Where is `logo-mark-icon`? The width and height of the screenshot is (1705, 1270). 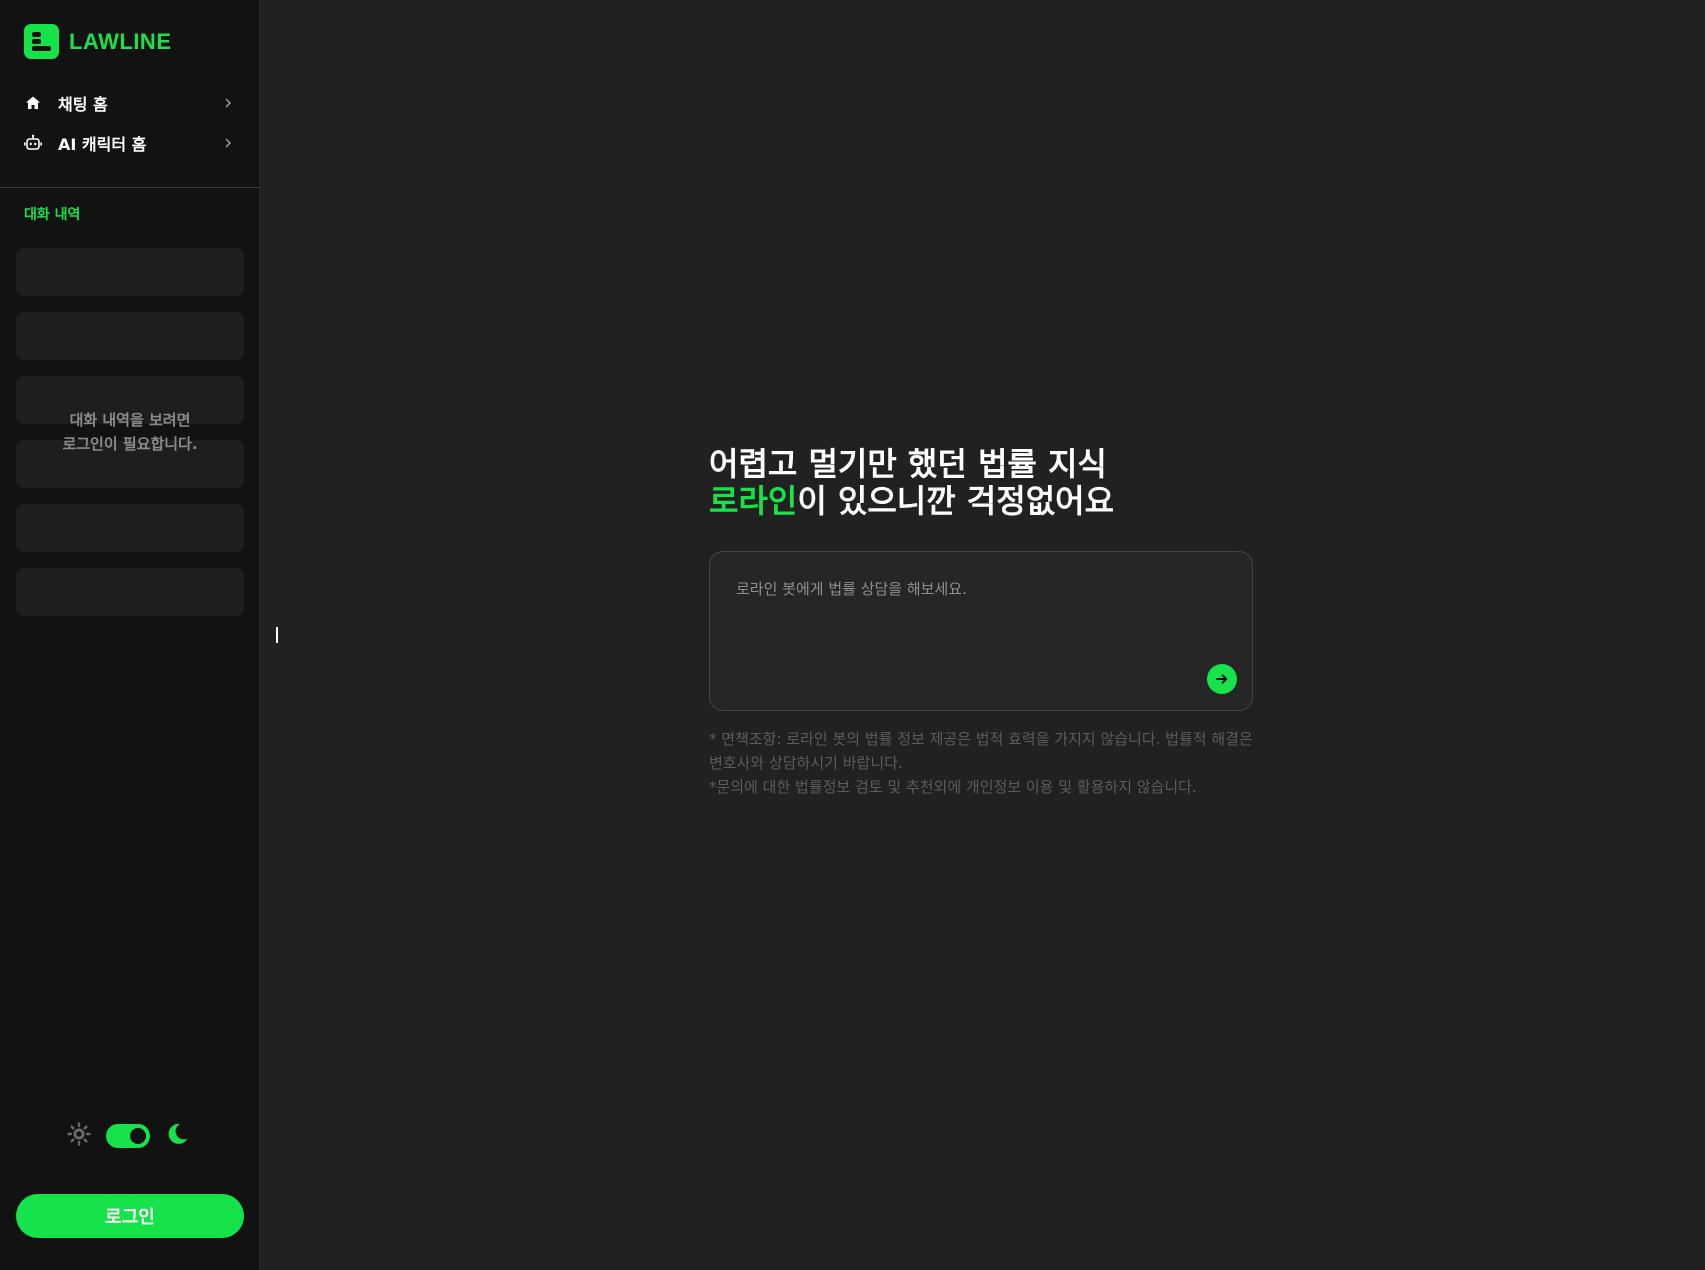
logo-mark-icon is located at coordinates (41, 41).